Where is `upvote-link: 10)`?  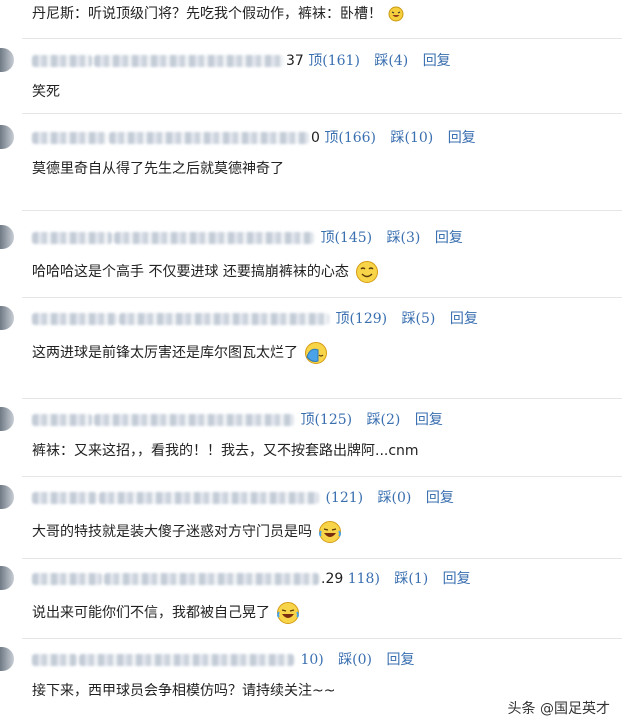
upvote-link: 10) is located at coordinates (311, 660).